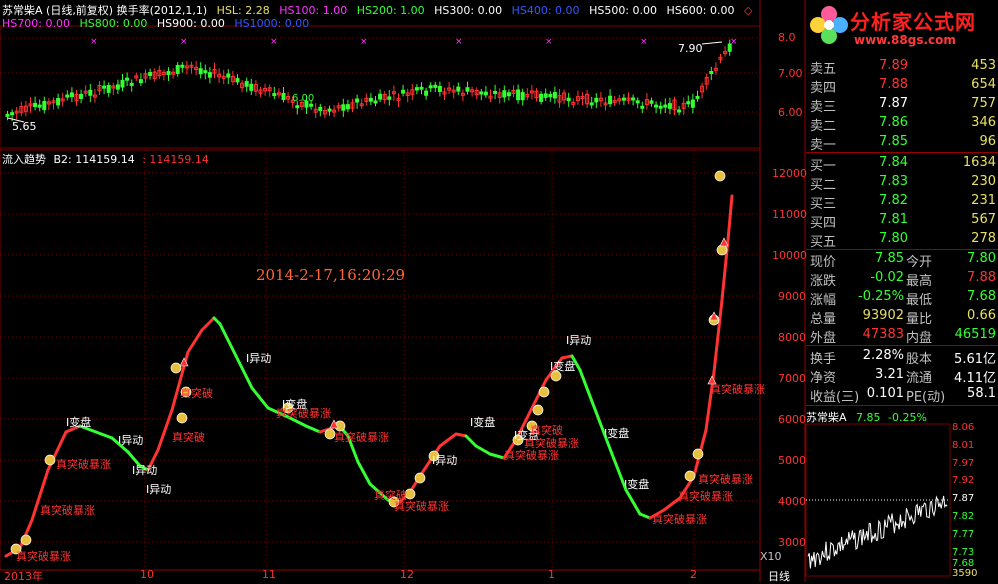 The height and width of the screenshot is (584, 998). Describe the element at coordinates (981, 258) in the screenshot. I see `stat-value: 7.80` at that location.